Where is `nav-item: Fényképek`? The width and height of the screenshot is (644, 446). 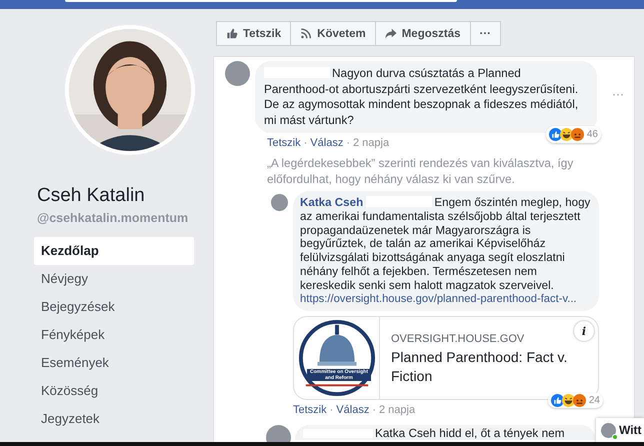 nav-item: Fényképek is located at coordinates (114, 335).